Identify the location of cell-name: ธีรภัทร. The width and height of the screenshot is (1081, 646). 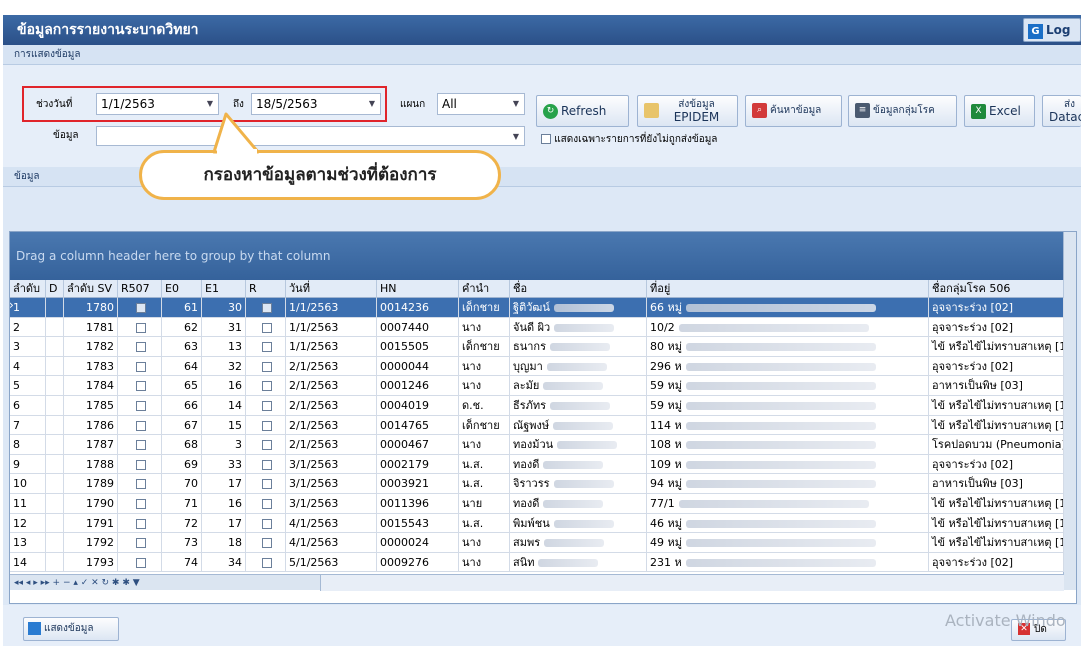
(578, 405).